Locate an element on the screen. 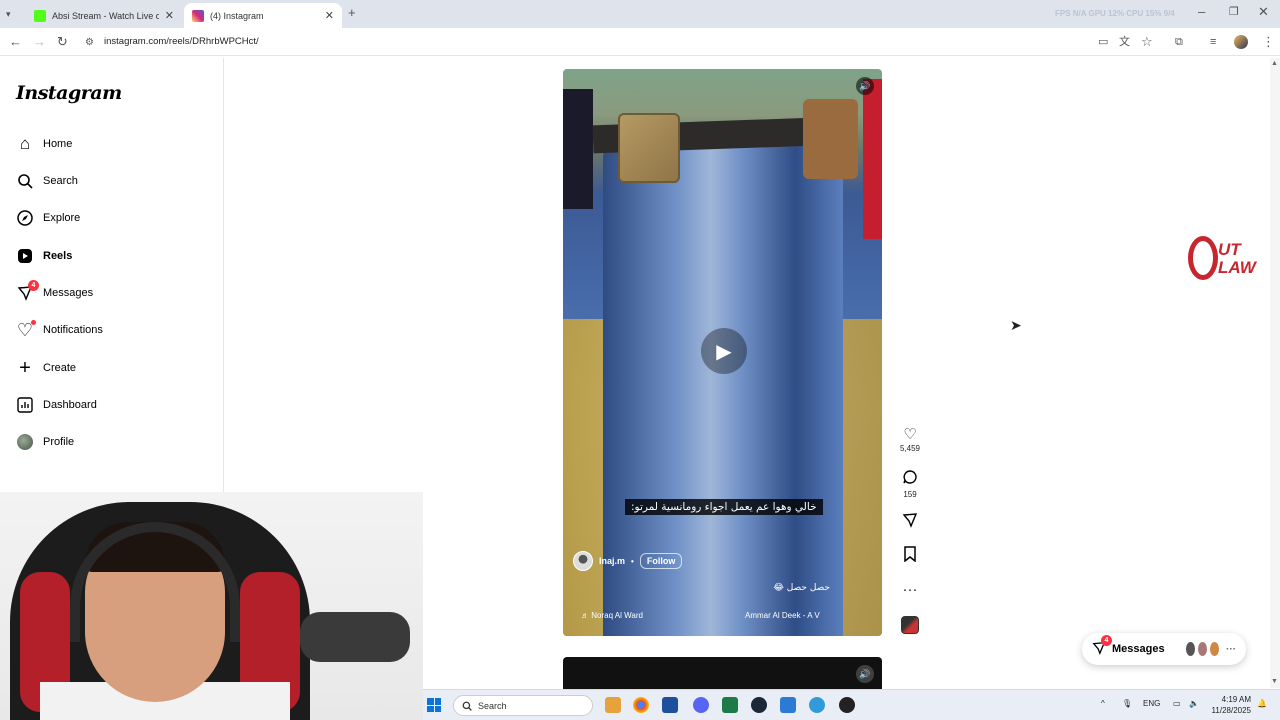 The image size is (1280, 720). sidebar-item-explore: Explore is located at coordinates (48, 218).